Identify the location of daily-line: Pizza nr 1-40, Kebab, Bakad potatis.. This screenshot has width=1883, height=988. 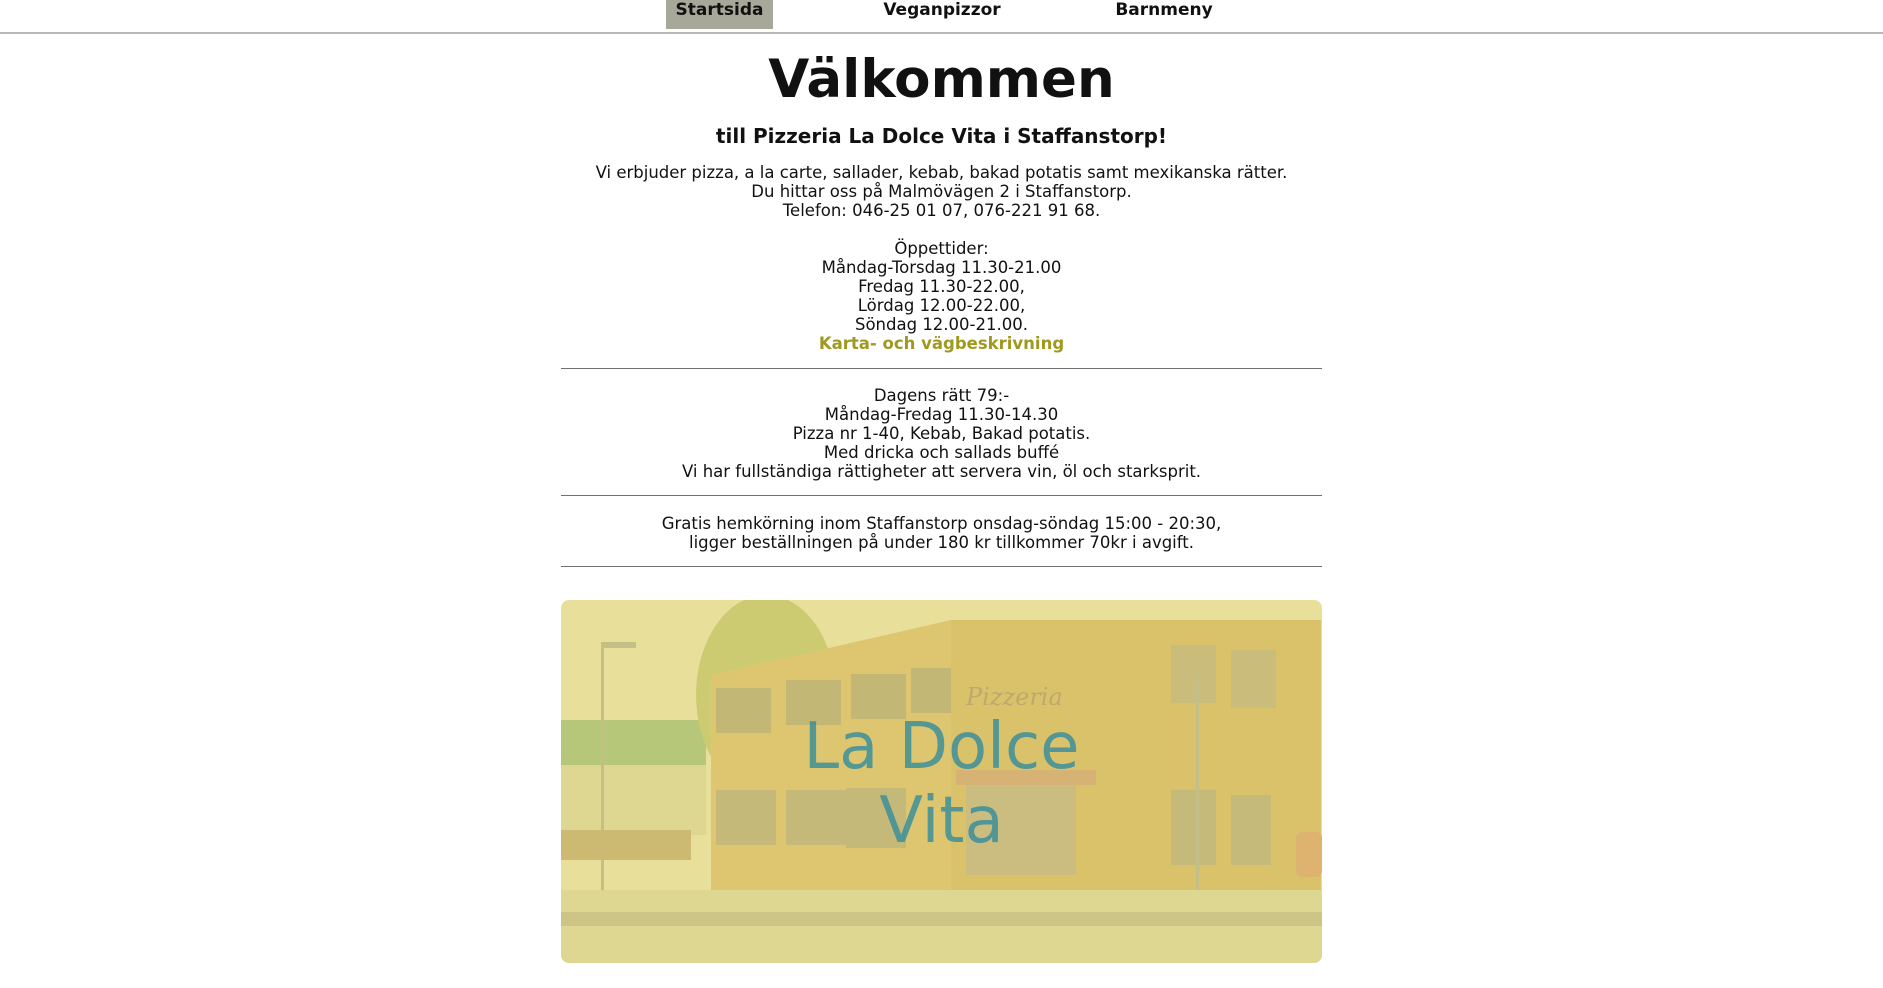
(941, 433).